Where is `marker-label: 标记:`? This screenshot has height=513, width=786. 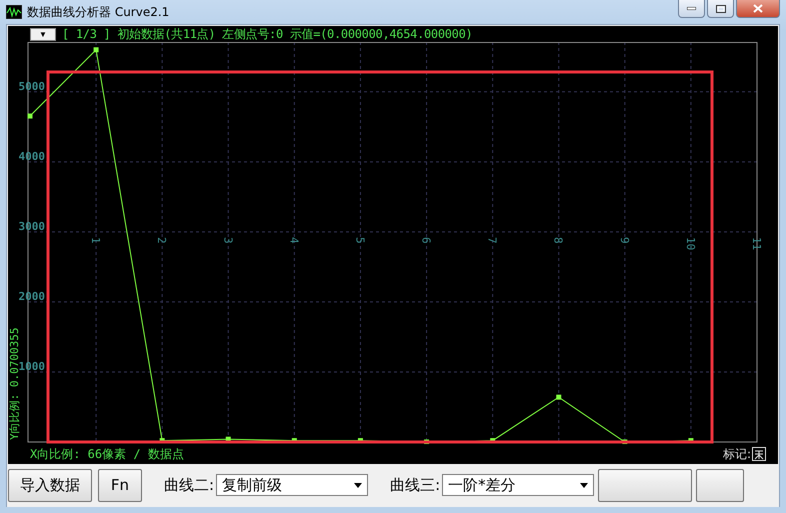 marker-label: 标记: is located at coordinates (736, 454).